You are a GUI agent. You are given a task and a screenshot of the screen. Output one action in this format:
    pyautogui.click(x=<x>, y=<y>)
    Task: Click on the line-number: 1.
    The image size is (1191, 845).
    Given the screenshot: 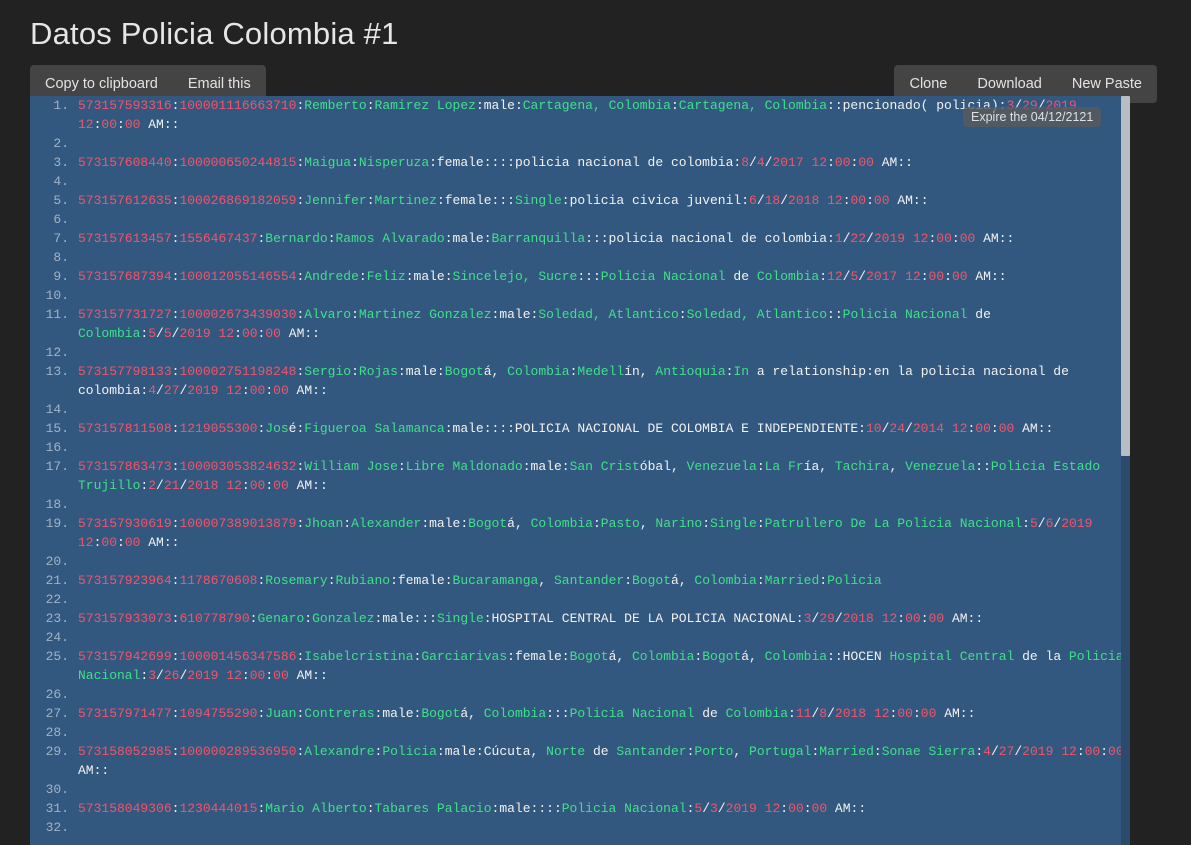 What is the action you would take?
    pyautogui.click(x=61, y=105)
    